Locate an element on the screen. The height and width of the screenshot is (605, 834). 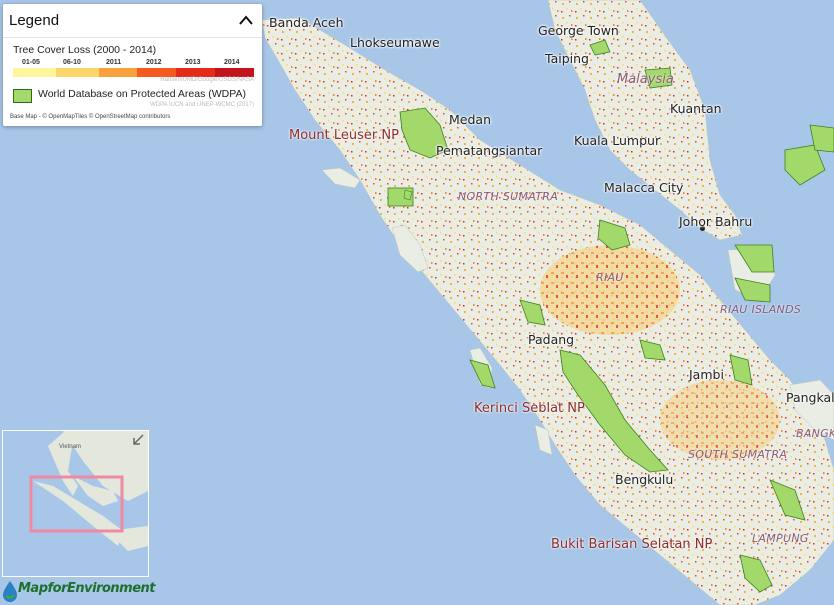
tcl-source: Hansen/UMD/Google/USGS/NASA is located at coordinates (207, 80).